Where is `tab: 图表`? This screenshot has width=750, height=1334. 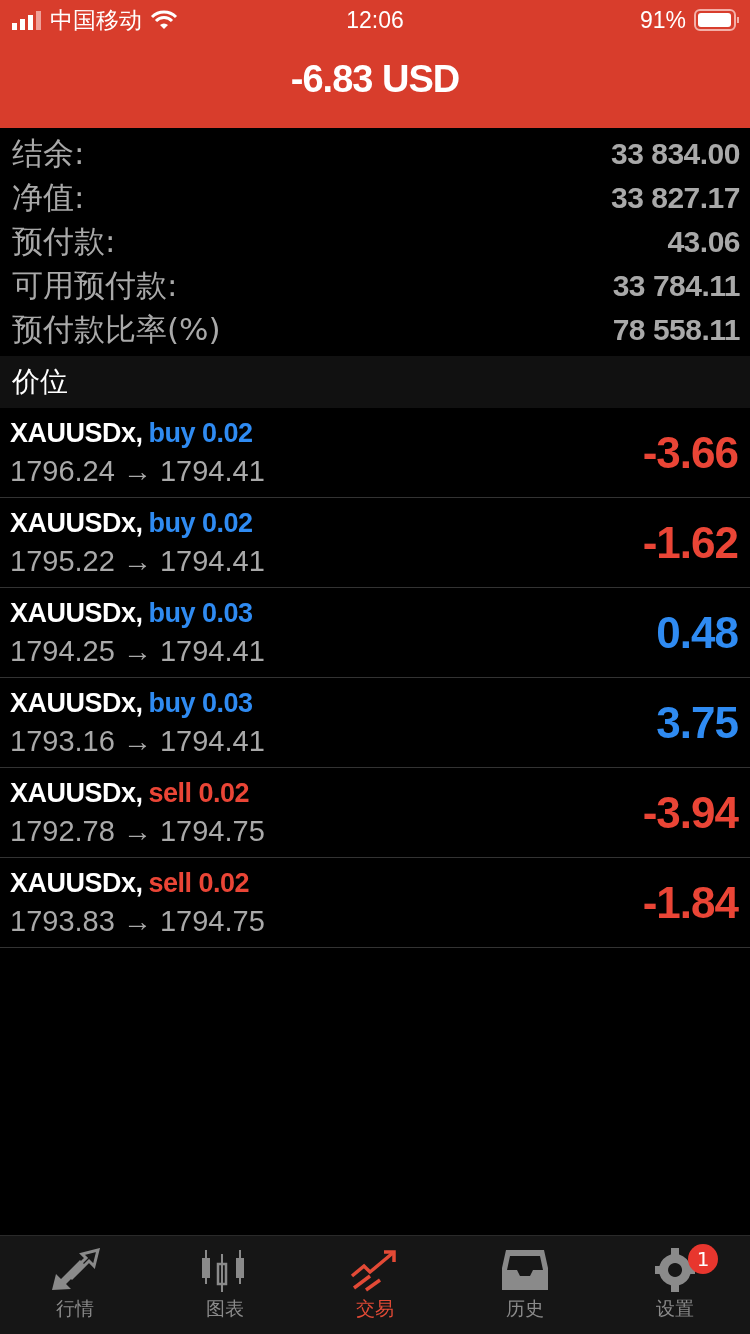 tab: 图表 is located at coordinates (225, 1285).